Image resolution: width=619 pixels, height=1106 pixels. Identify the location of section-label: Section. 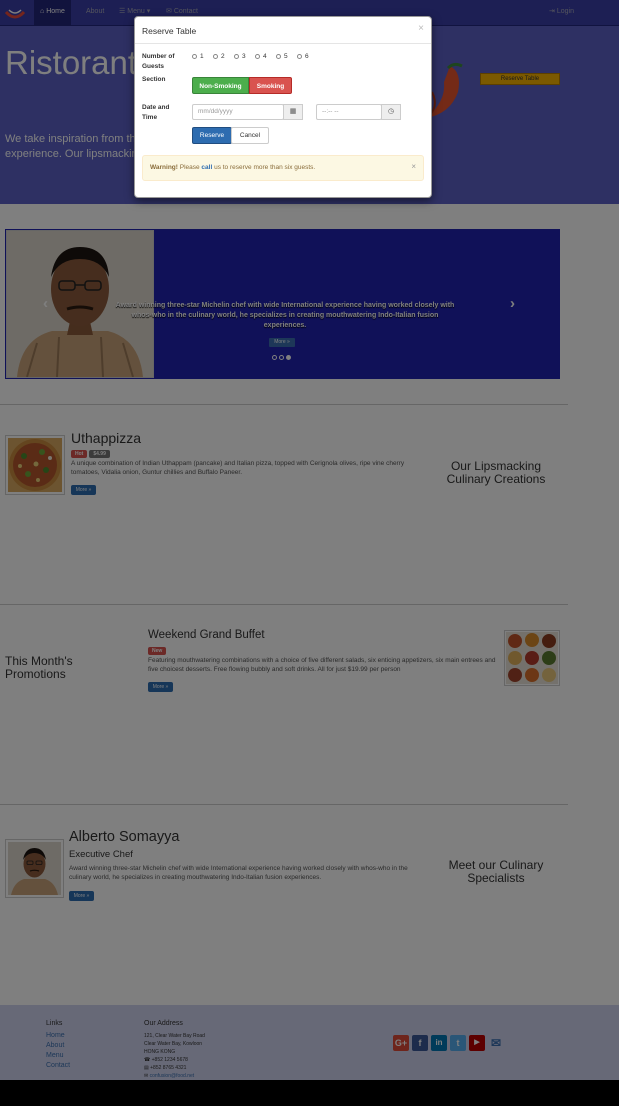
(154, 79).